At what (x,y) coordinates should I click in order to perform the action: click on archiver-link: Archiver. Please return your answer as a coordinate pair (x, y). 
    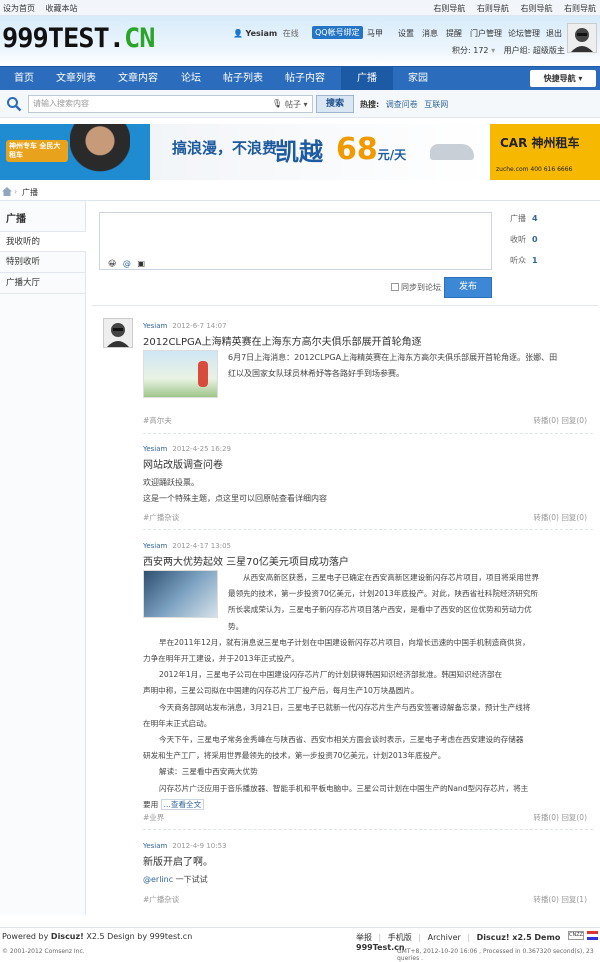
    Looking at the image, I should click on (444, 937).